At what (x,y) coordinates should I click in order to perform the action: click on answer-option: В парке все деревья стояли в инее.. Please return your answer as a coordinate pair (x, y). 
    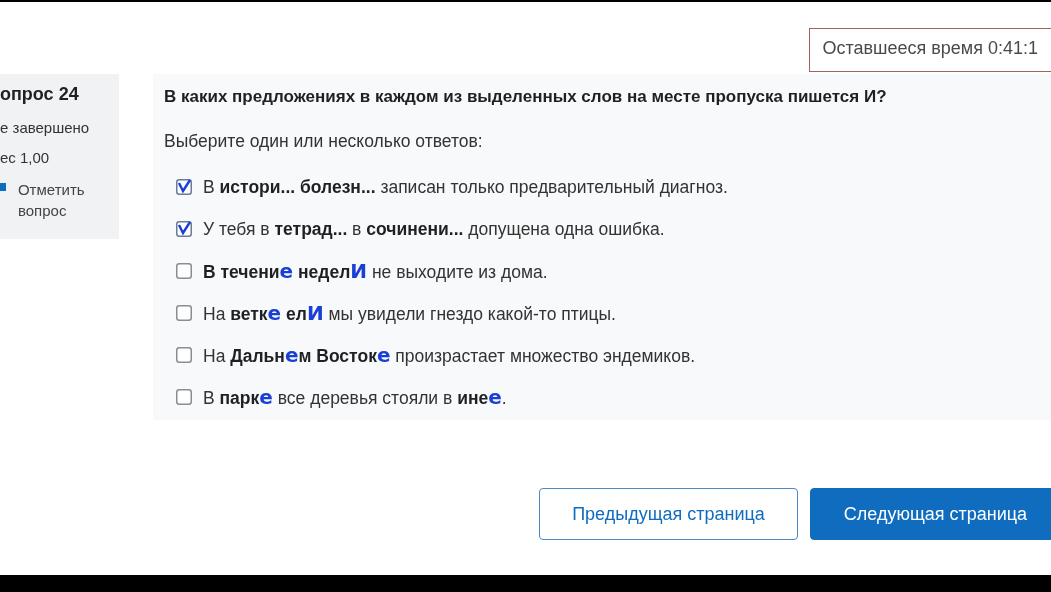
    Looking at the image, I should click on (355, 397).